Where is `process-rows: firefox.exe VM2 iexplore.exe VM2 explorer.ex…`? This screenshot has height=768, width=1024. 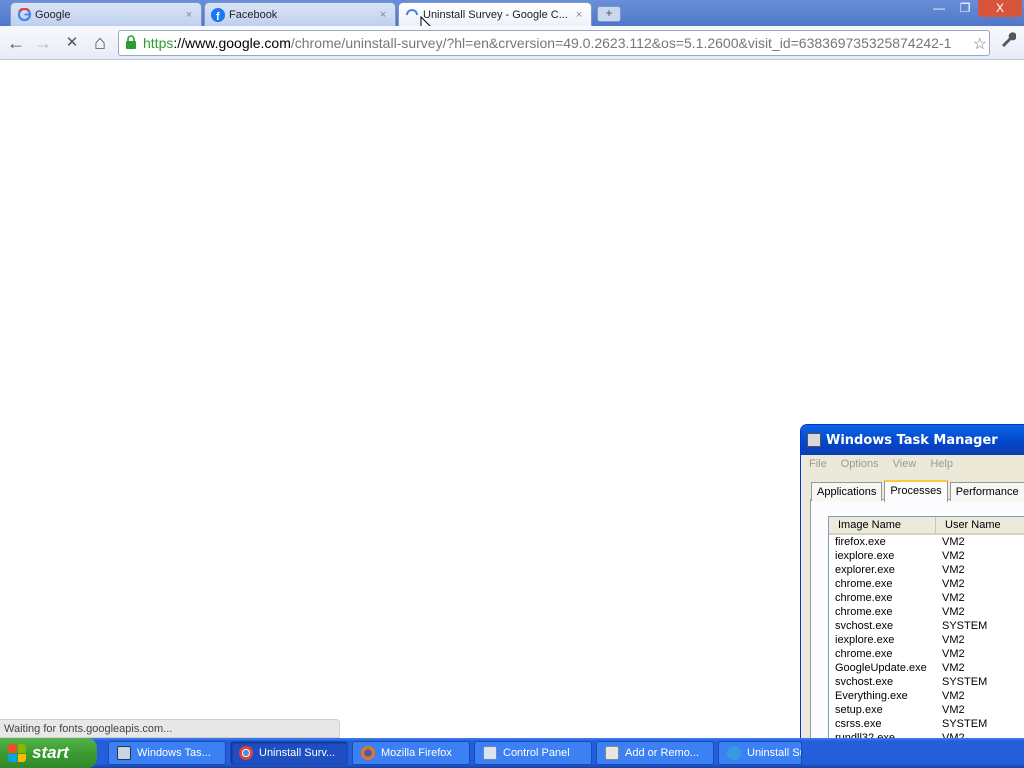
process-rows: firefox.exe VM2 iexplore.exe VM2 explorer.ex… is located at coordinates (926, 639).